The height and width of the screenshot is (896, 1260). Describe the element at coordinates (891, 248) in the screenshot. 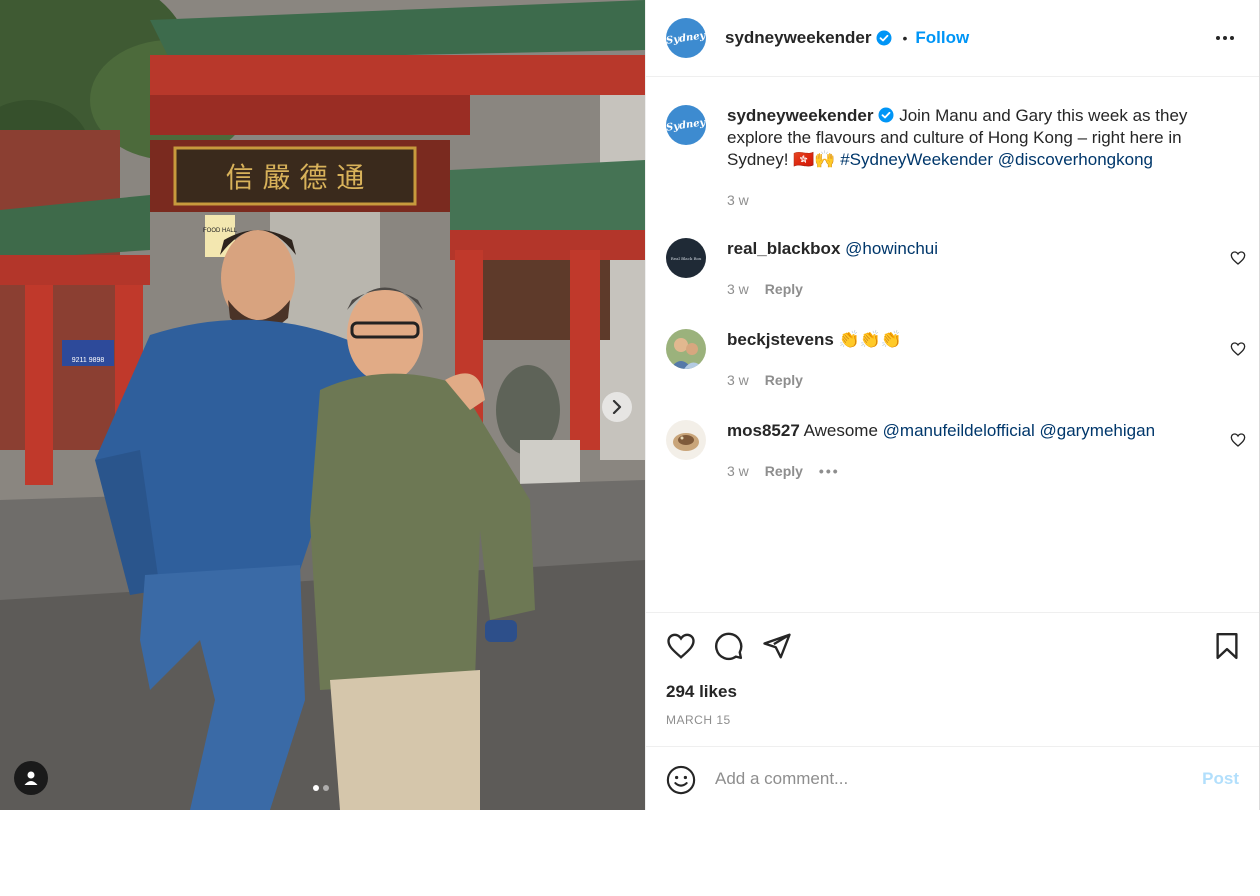

I see `comment-mention: @howinchui` at that location.